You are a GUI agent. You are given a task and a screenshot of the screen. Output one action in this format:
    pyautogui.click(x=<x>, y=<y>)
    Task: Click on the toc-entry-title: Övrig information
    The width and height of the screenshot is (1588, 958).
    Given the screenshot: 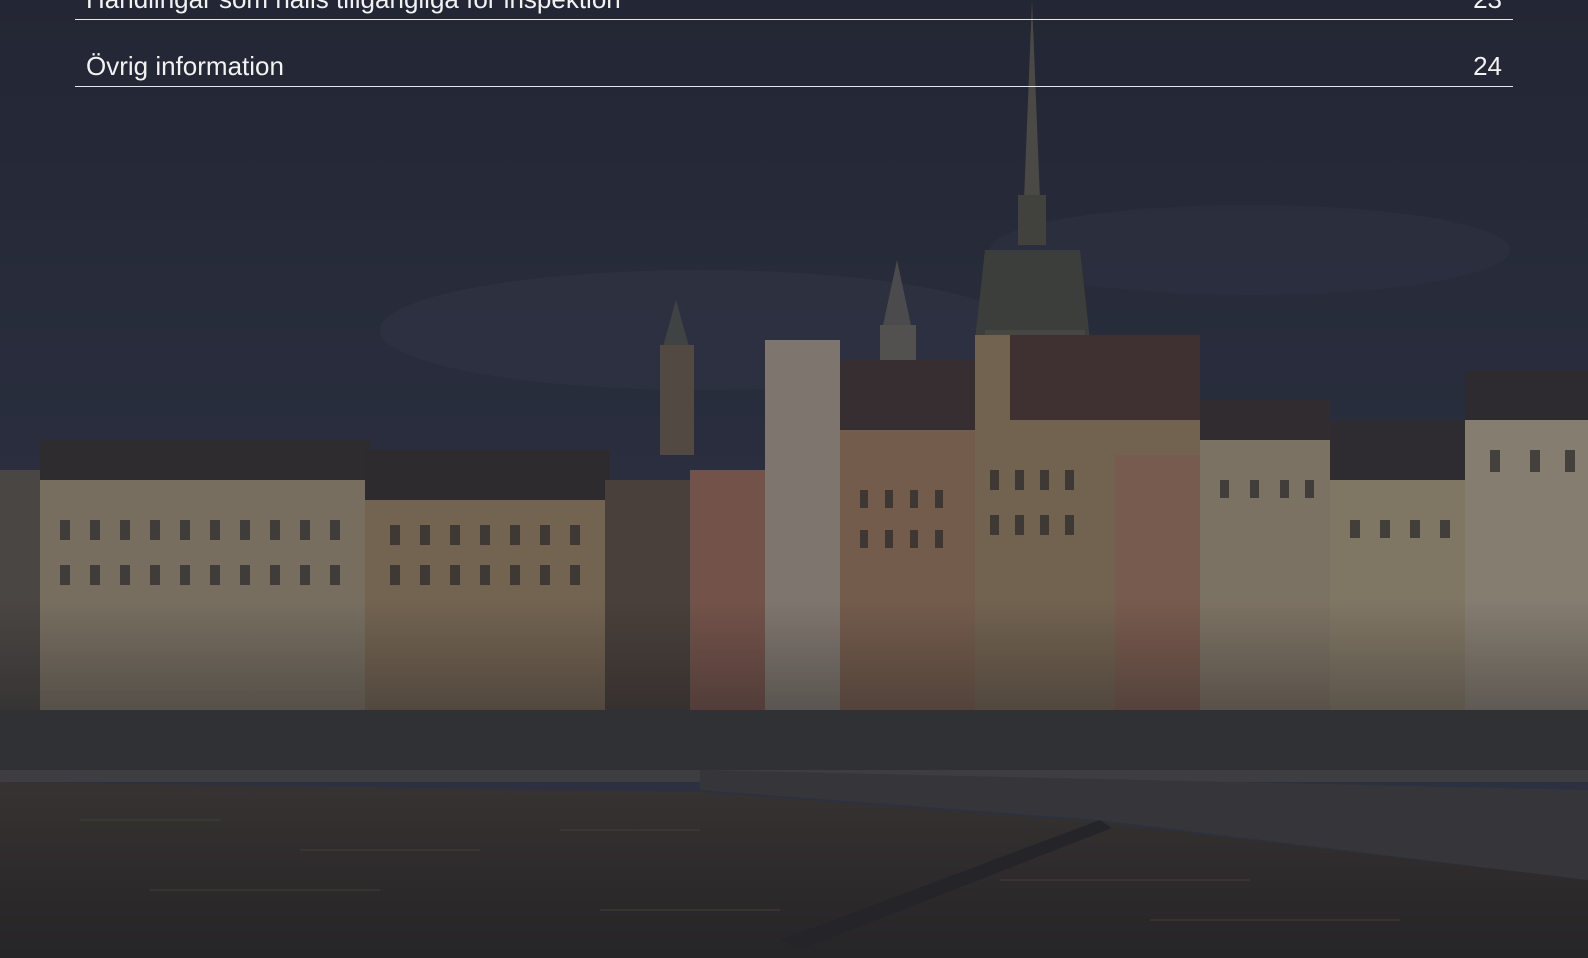 What is the action you would take?
    pyautogui.click(x=185, y=66)
    